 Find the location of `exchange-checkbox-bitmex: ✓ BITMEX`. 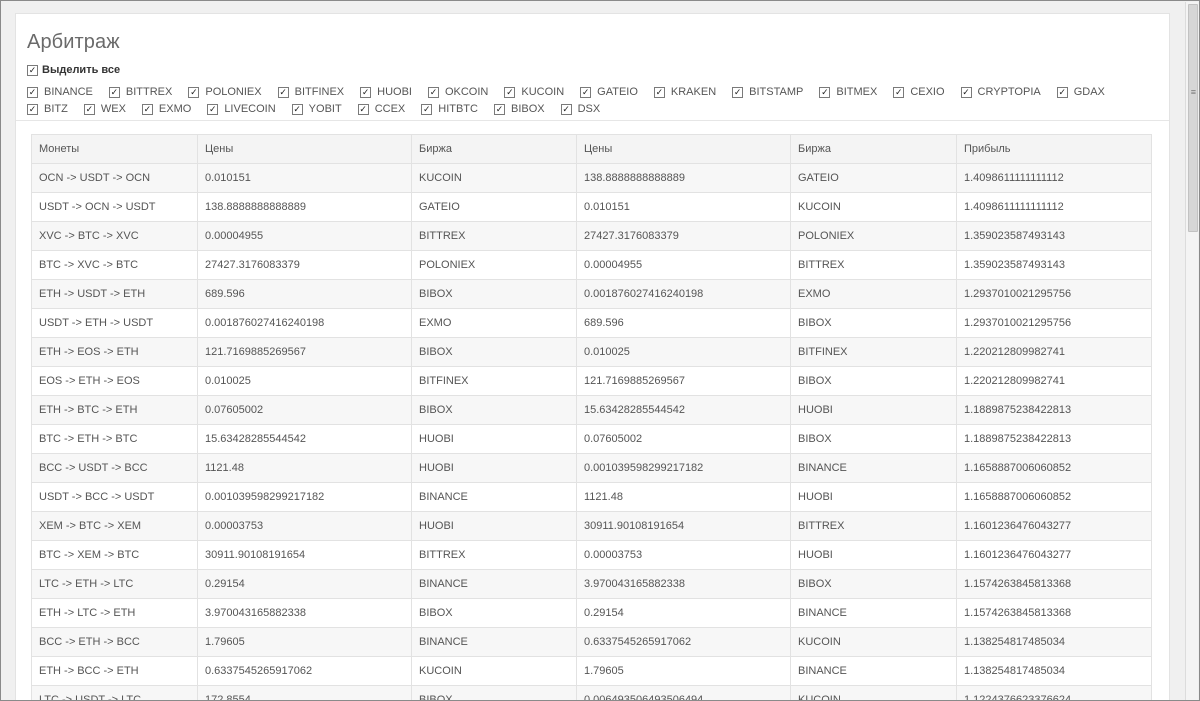

exchange-checkbox-bitmex: ✓ BITMEX is located at coordinates (848, 92).